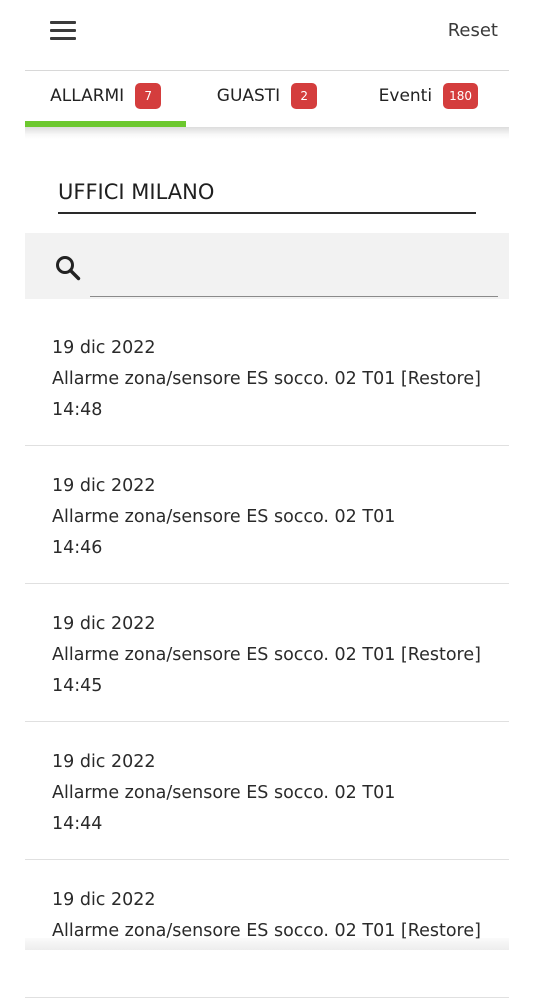  Describe the element at coordinates (405, 95) in the screenshot. I see `tab-label: Eventi` at that location.